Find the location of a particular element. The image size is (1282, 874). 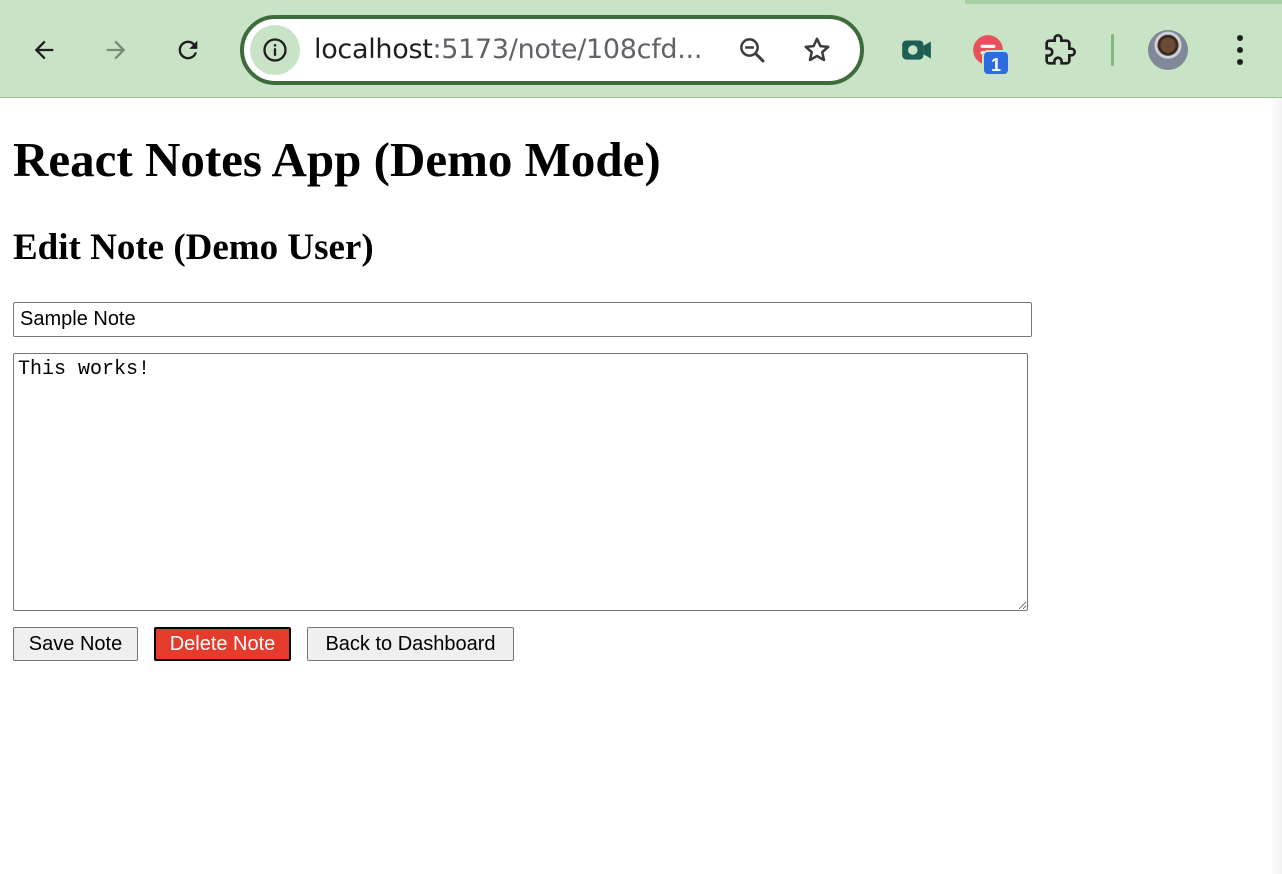

menu-dots-icon is located at coordinates (1240, 50).